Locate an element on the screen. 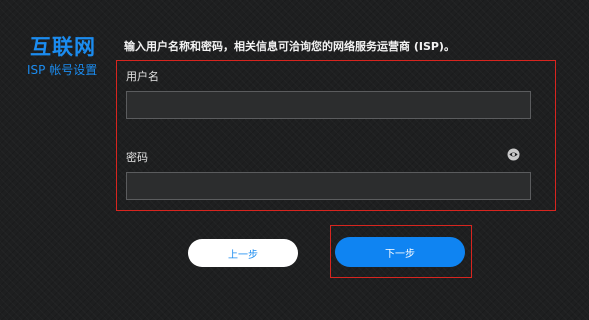  next-button-highlight: 下一步 is located at coordinates (401, 251).